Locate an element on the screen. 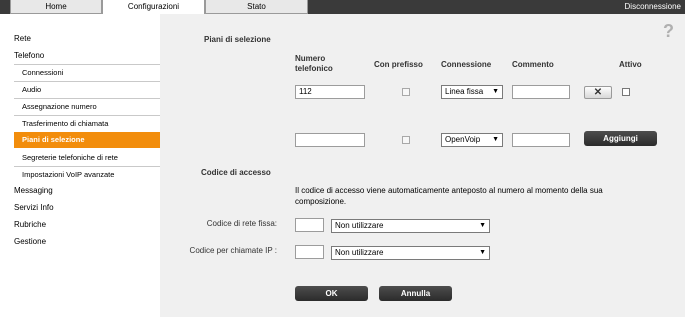 This screenshot has height=317, width=685. new-connection-select: OpenVoip ▼ is located at coordinates (472, 140).